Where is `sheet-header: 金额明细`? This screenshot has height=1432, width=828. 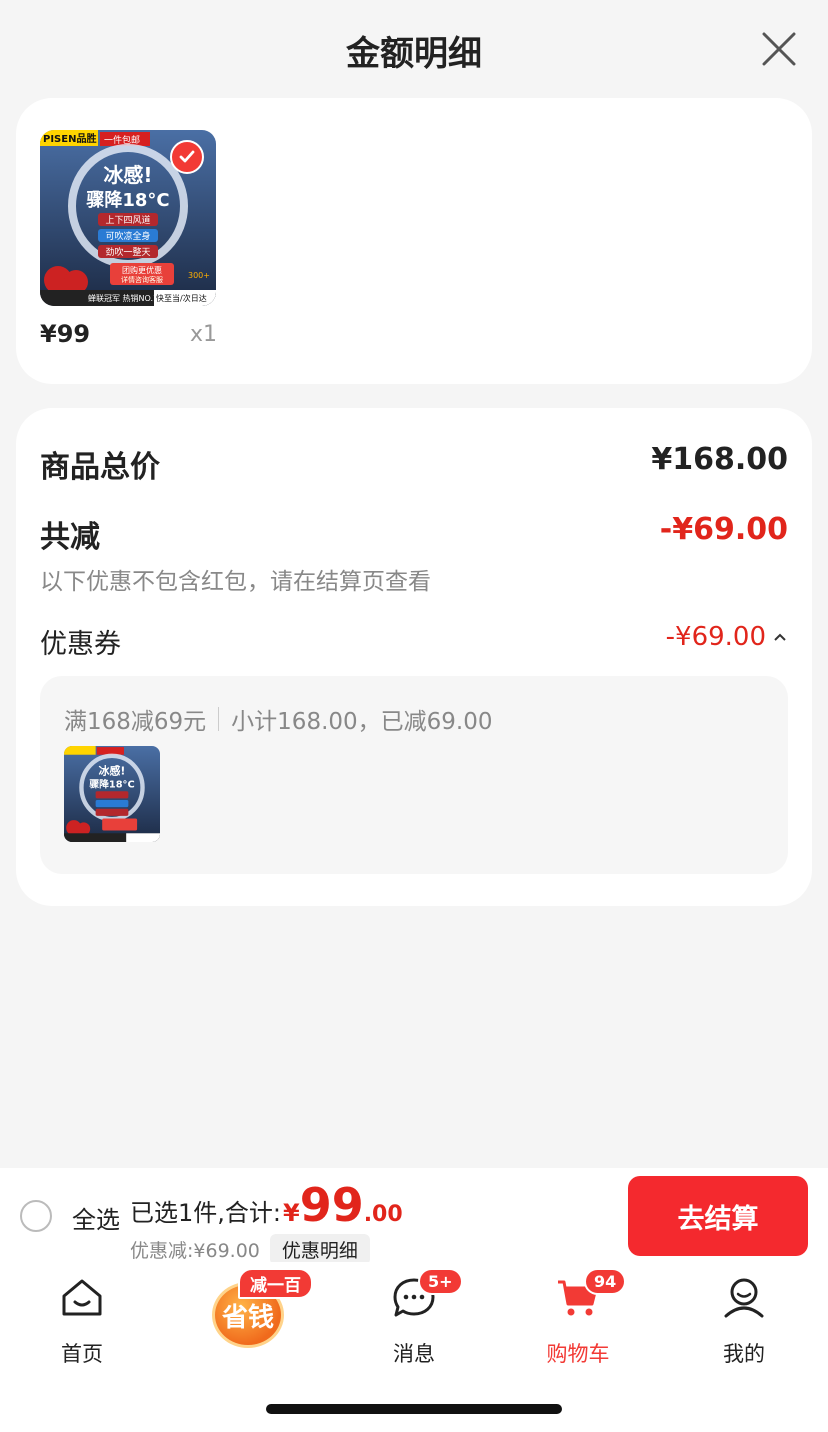
sheet-header: 金额明细 is located at coordinates (414, 48).